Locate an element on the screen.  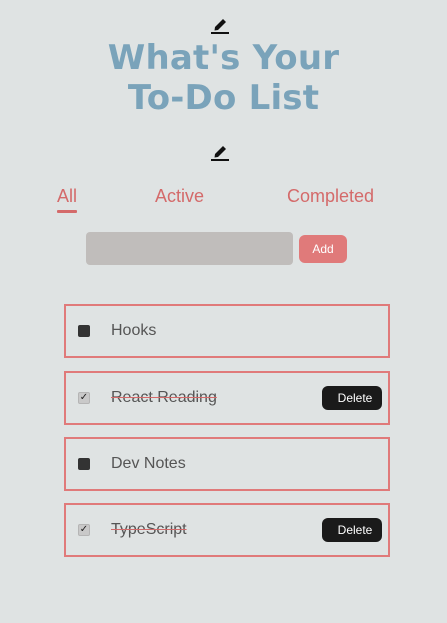
todo-text: TypeScript is located at coordinates (149, 529).